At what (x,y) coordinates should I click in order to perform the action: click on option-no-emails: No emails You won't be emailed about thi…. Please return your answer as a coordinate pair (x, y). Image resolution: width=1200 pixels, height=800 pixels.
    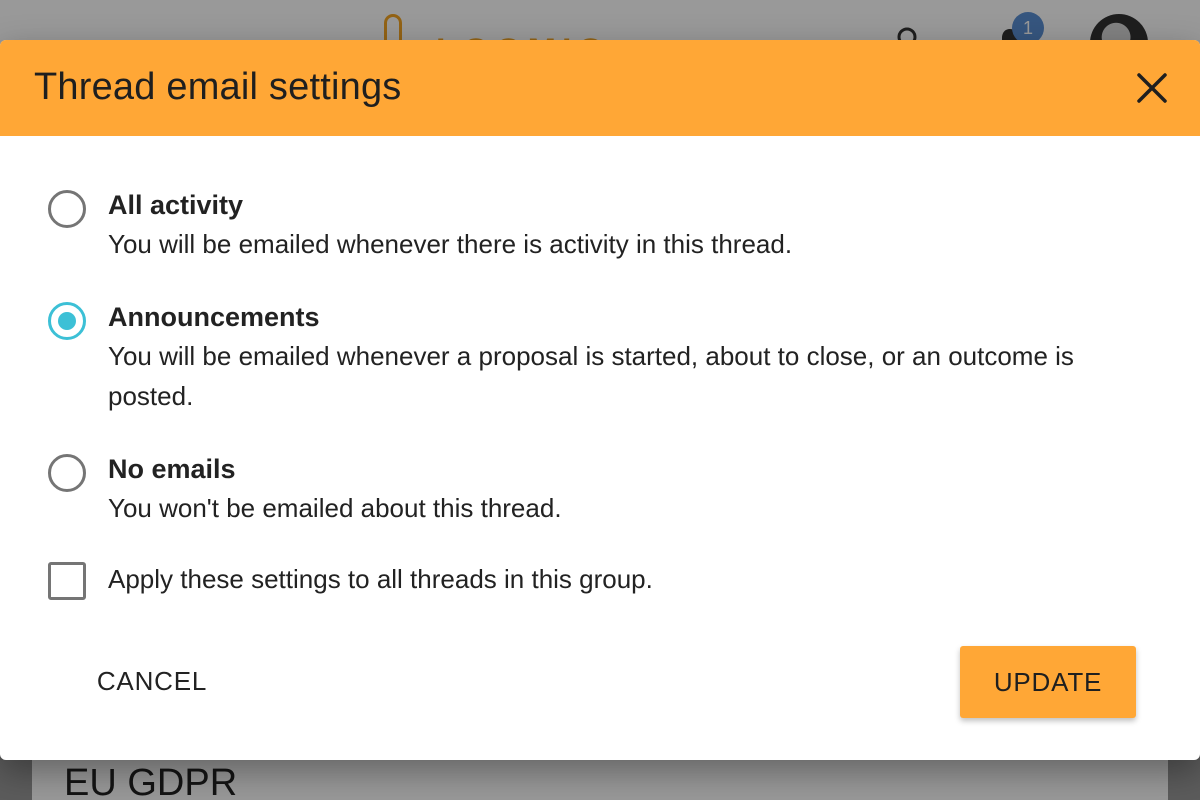
    Looking at the image, I should click on (600, 492).